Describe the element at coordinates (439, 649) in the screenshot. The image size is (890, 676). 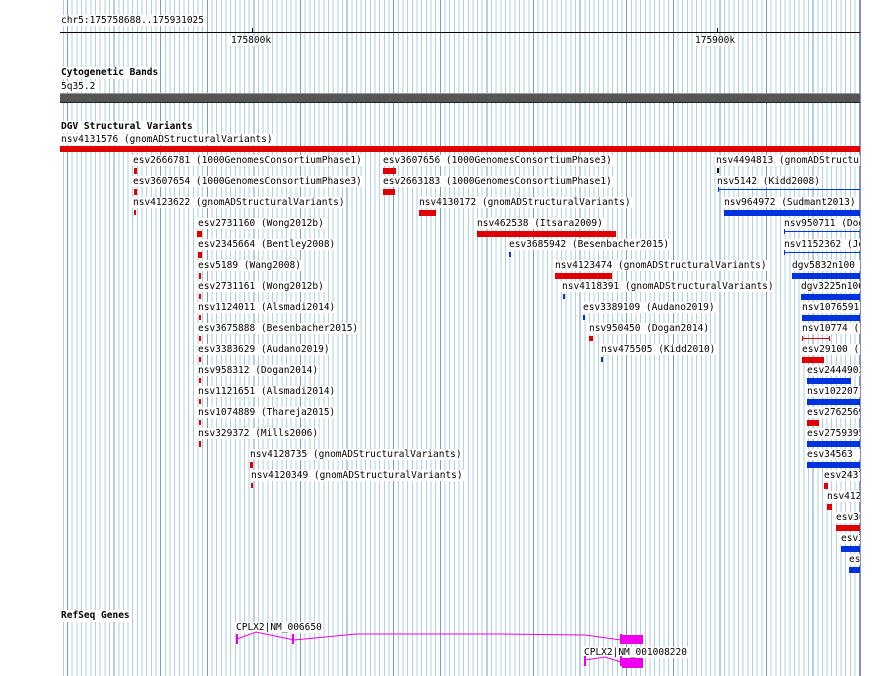
I see `gene-model-svg` at that location.